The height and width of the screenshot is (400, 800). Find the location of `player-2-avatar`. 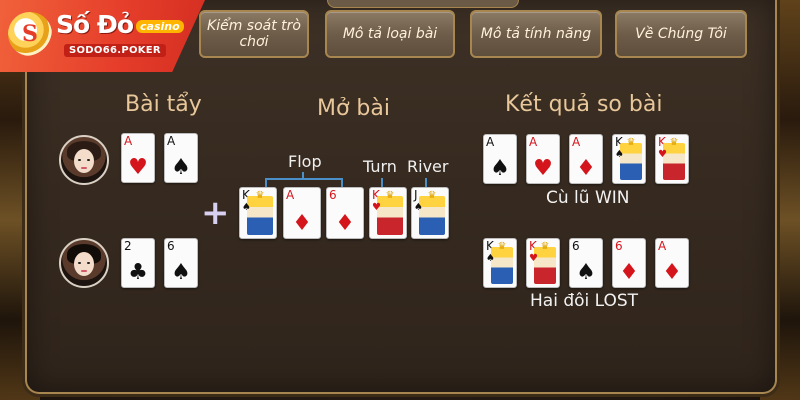

player-2-avatar is located at coordinates (84, 263).